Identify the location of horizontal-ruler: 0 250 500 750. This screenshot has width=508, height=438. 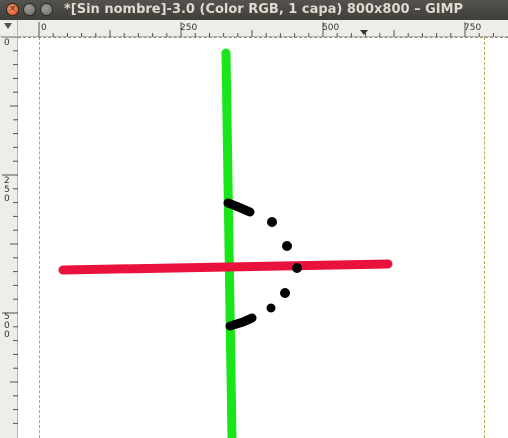
(263, 28).